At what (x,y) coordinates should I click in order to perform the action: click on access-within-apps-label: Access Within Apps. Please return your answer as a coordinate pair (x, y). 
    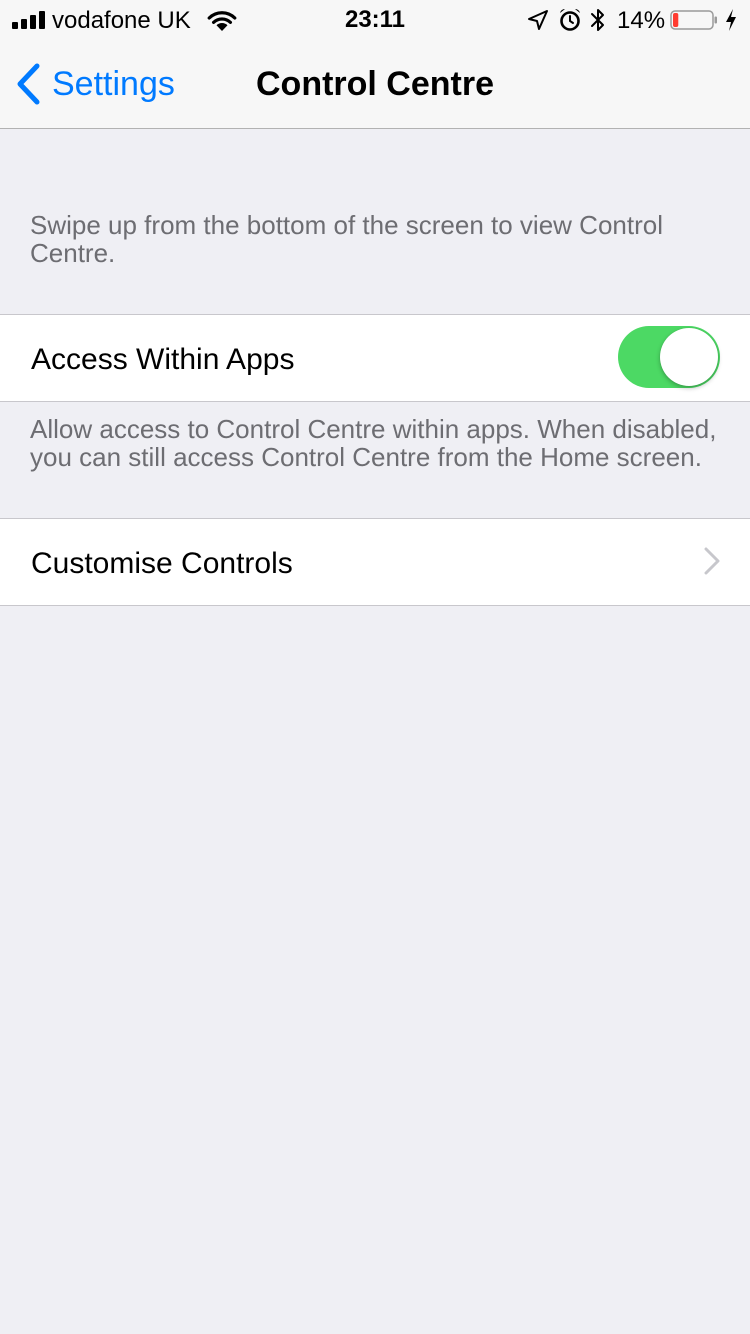
    Looking at the image, I should click on (163, 359).